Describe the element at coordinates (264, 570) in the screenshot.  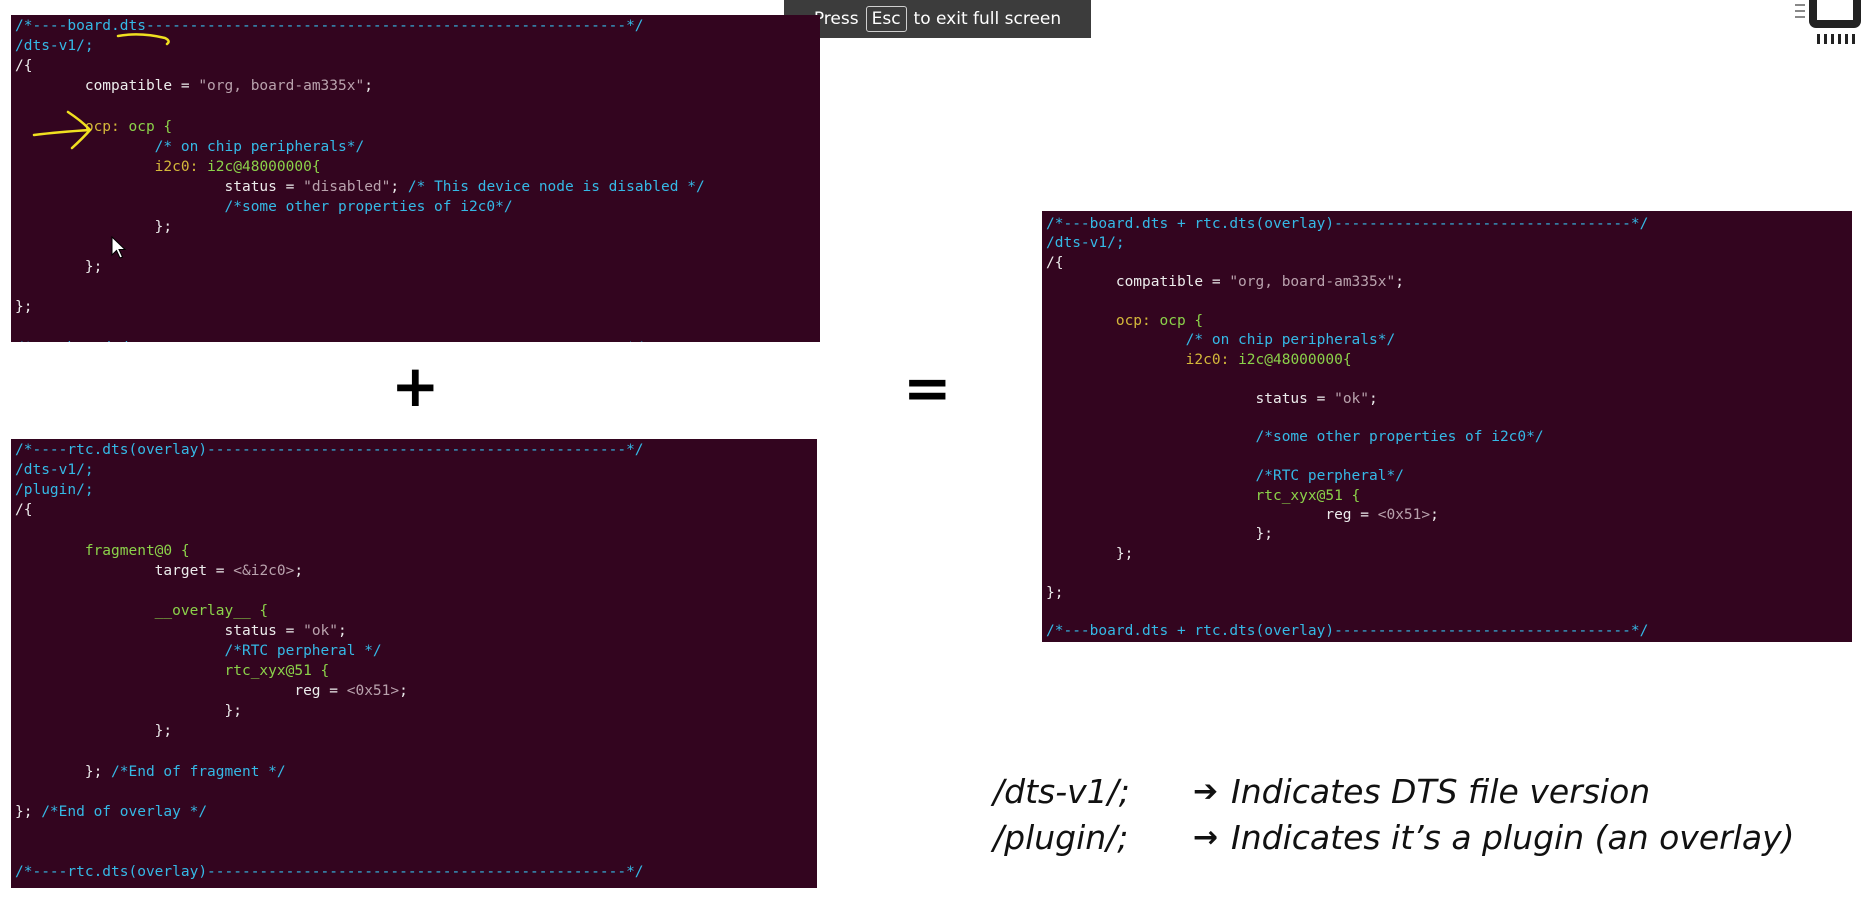
I see `code-token: <&i2c0>` at that location.